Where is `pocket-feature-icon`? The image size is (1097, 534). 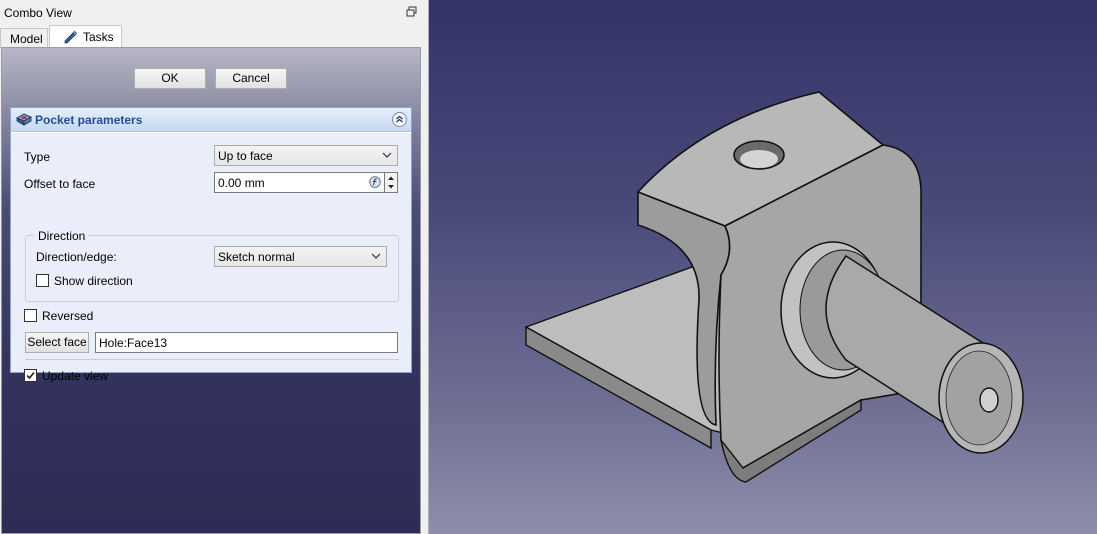
pocket-feature-icon is located at coordinates (24, 119).